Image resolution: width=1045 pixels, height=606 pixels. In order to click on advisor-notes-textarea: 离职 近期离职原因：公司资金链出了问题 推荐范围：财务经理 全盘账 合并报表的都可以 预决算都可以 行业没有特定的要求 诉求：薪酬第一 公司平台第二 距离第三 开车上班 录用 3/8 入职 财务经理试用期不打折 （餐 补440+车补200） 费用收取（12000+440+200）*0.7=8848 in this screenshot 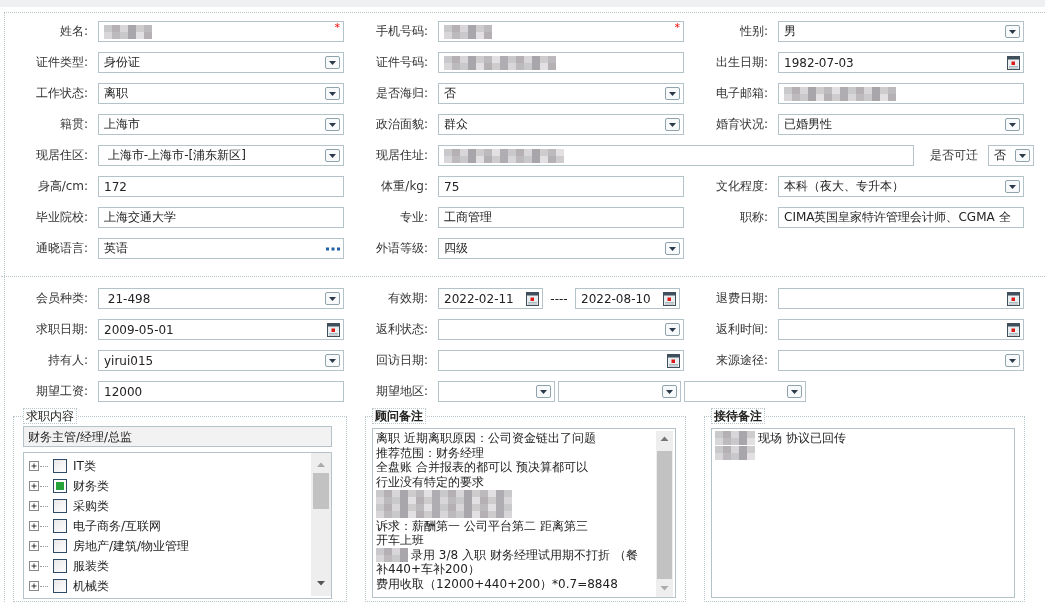, I will do `click(524, 513)`.